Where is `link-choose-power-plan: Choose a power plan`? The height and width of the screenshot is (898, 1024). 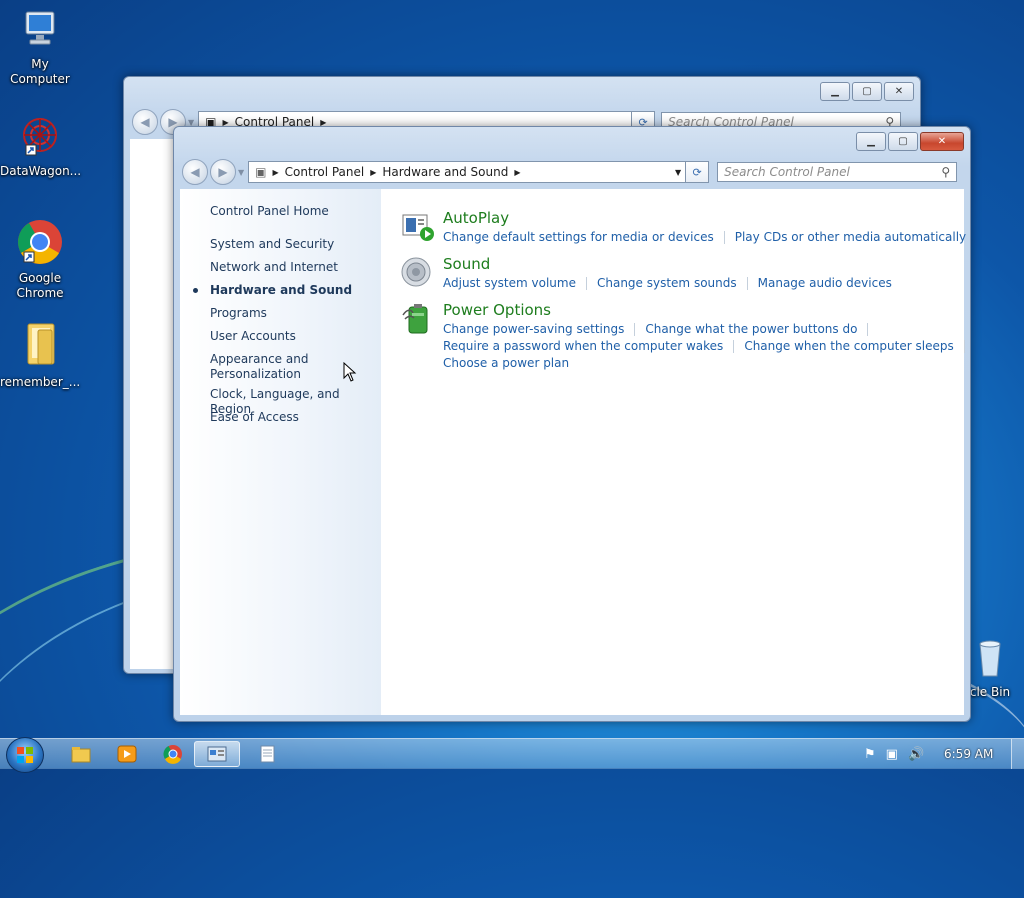
link-choose-power-plan: Choose a power plan is located at coordinates (506, 363).